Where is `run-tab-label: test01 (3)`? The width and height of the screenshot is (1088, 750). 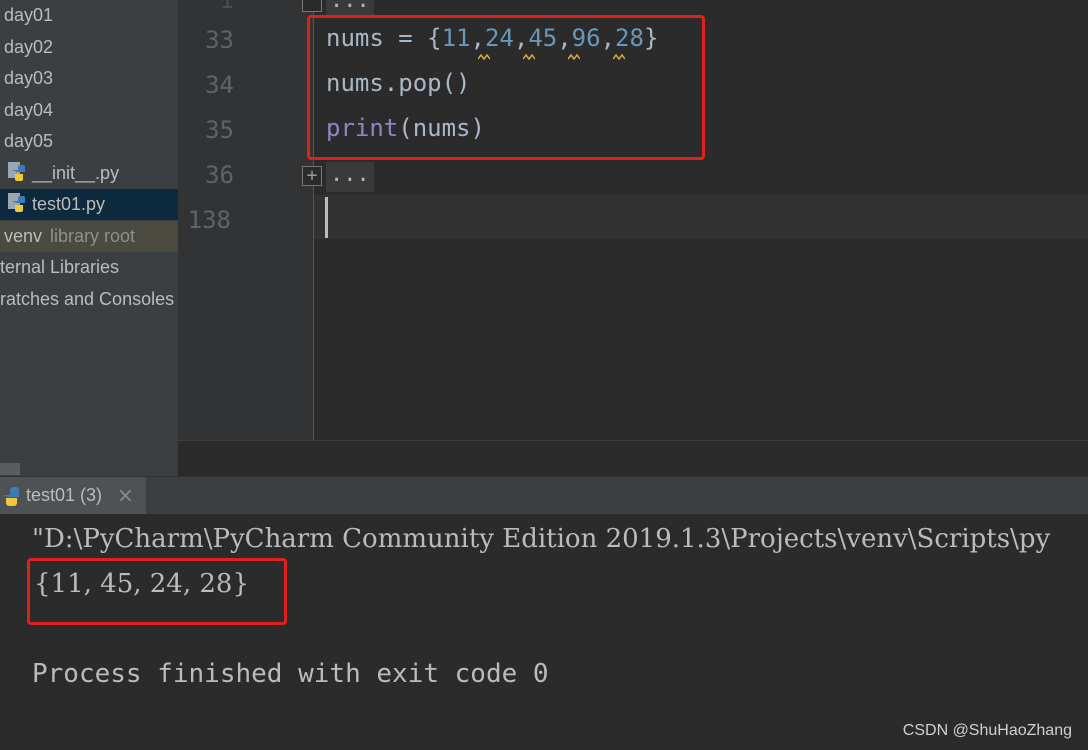
run-tab-label: test01 (3) is located at coordinates (64, 495).